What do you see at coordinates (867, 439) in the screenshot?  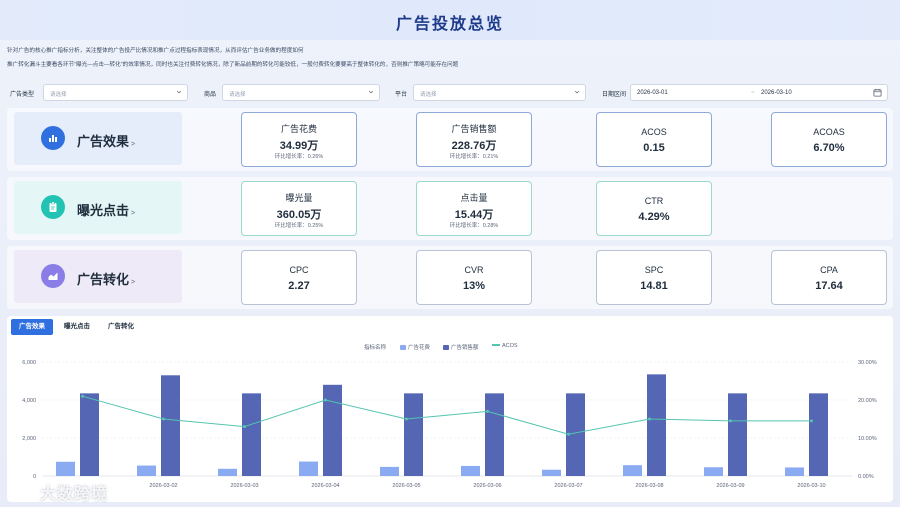 I see `y-right-tick-label: 10.00%` at bounding box center [867, 439].